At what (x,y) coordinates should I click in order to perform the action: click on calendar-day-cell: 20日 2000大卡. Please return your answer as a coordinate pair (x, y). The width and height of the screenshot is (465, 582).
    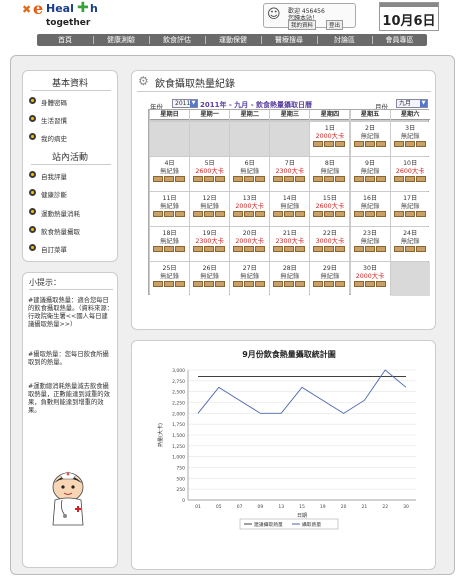
    Looking at the image, I should click on (250, 244).